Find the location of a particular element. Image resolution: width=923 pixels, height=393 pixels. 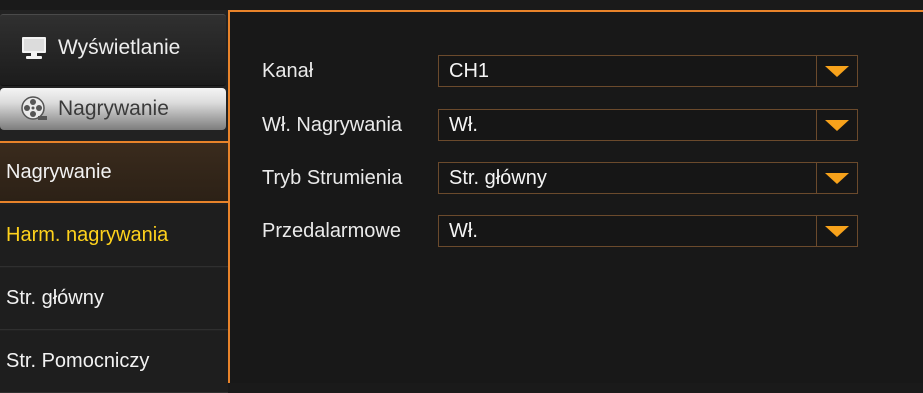

category-display-button: Wyświetlanie is located at coordinates (113, 50).